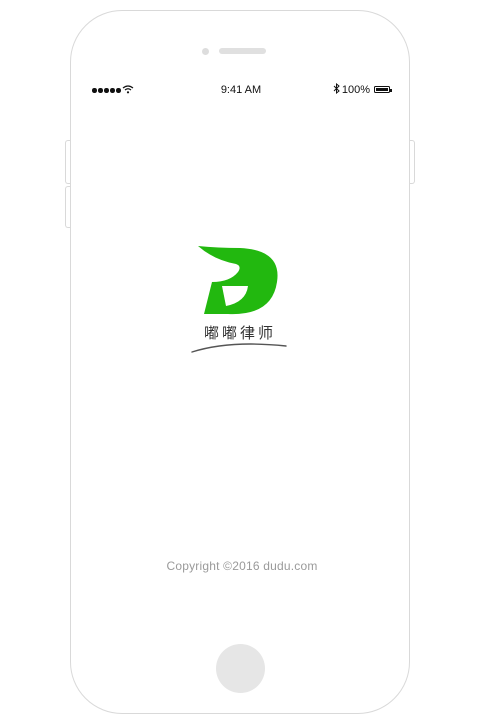 The width and height of the screenshot is (484, 727). Describe the element at coordinates (239, 348) in the screenshot. I see `brand-swoosh-decoration` at that location.